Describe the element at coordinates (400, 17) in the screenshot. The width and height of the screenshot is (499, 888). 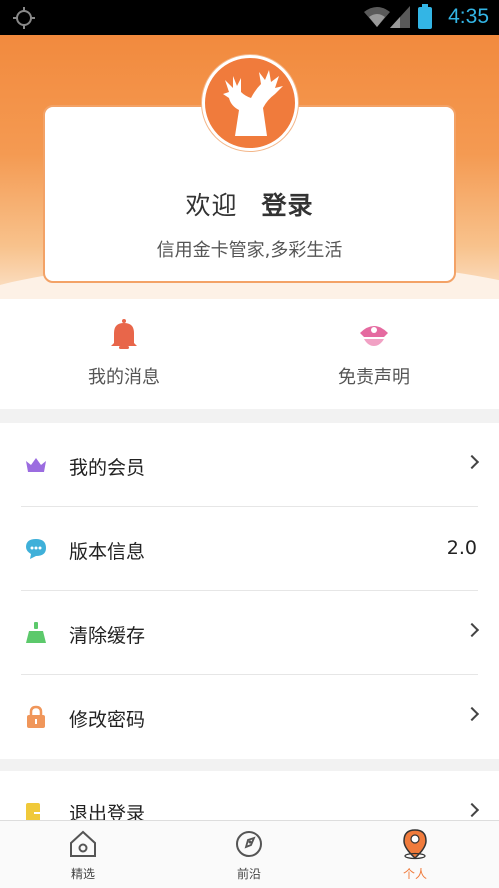
I see `signal-icon` at that location.